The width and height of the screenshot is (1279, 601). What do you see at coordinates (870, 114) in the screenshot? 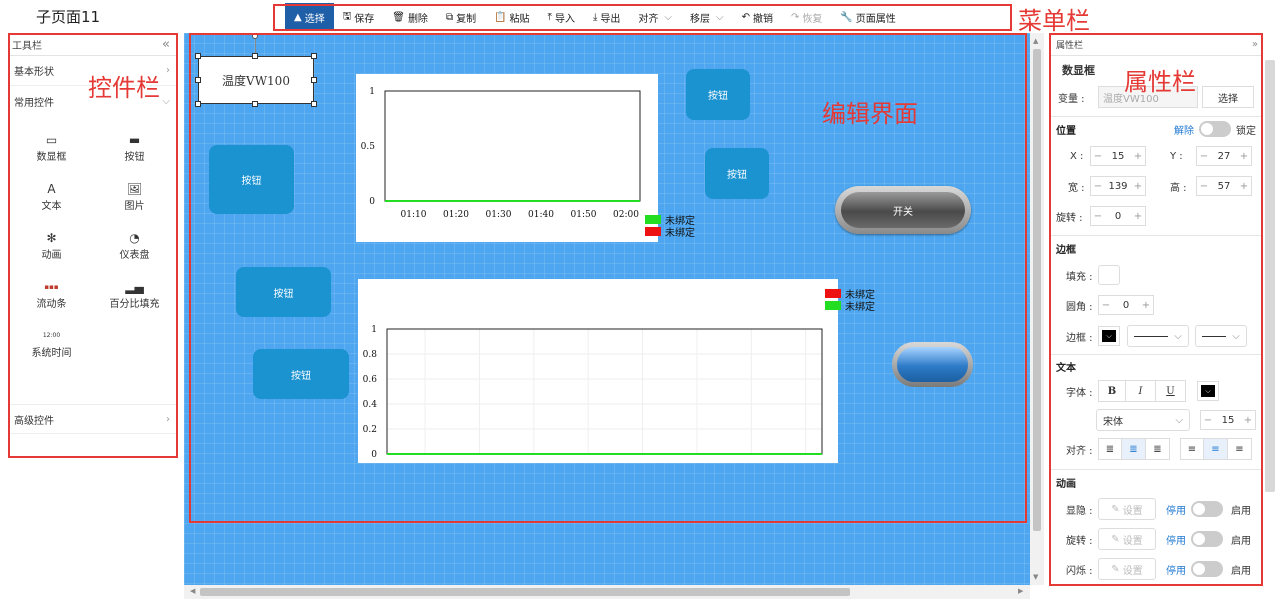
I see `editor-annotation: 编辑界面` at bounding box center [870, 114].